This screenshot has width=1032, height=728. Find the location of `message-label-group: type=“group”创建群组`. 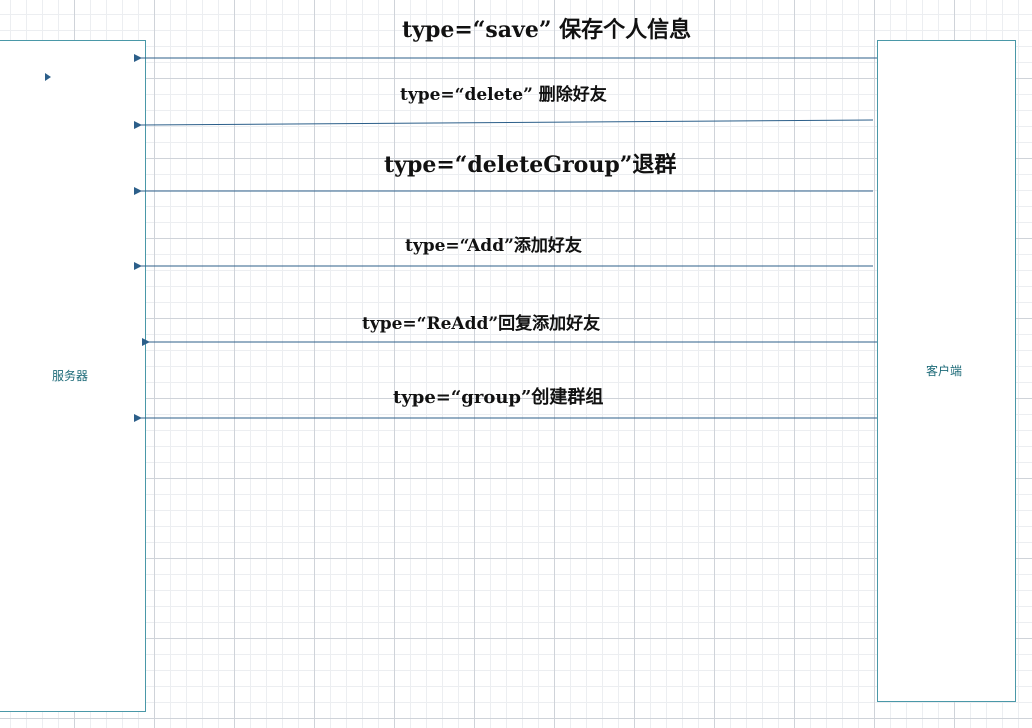

message-label-group: type=“group”创建群组 is located at coordinates (498, 397).